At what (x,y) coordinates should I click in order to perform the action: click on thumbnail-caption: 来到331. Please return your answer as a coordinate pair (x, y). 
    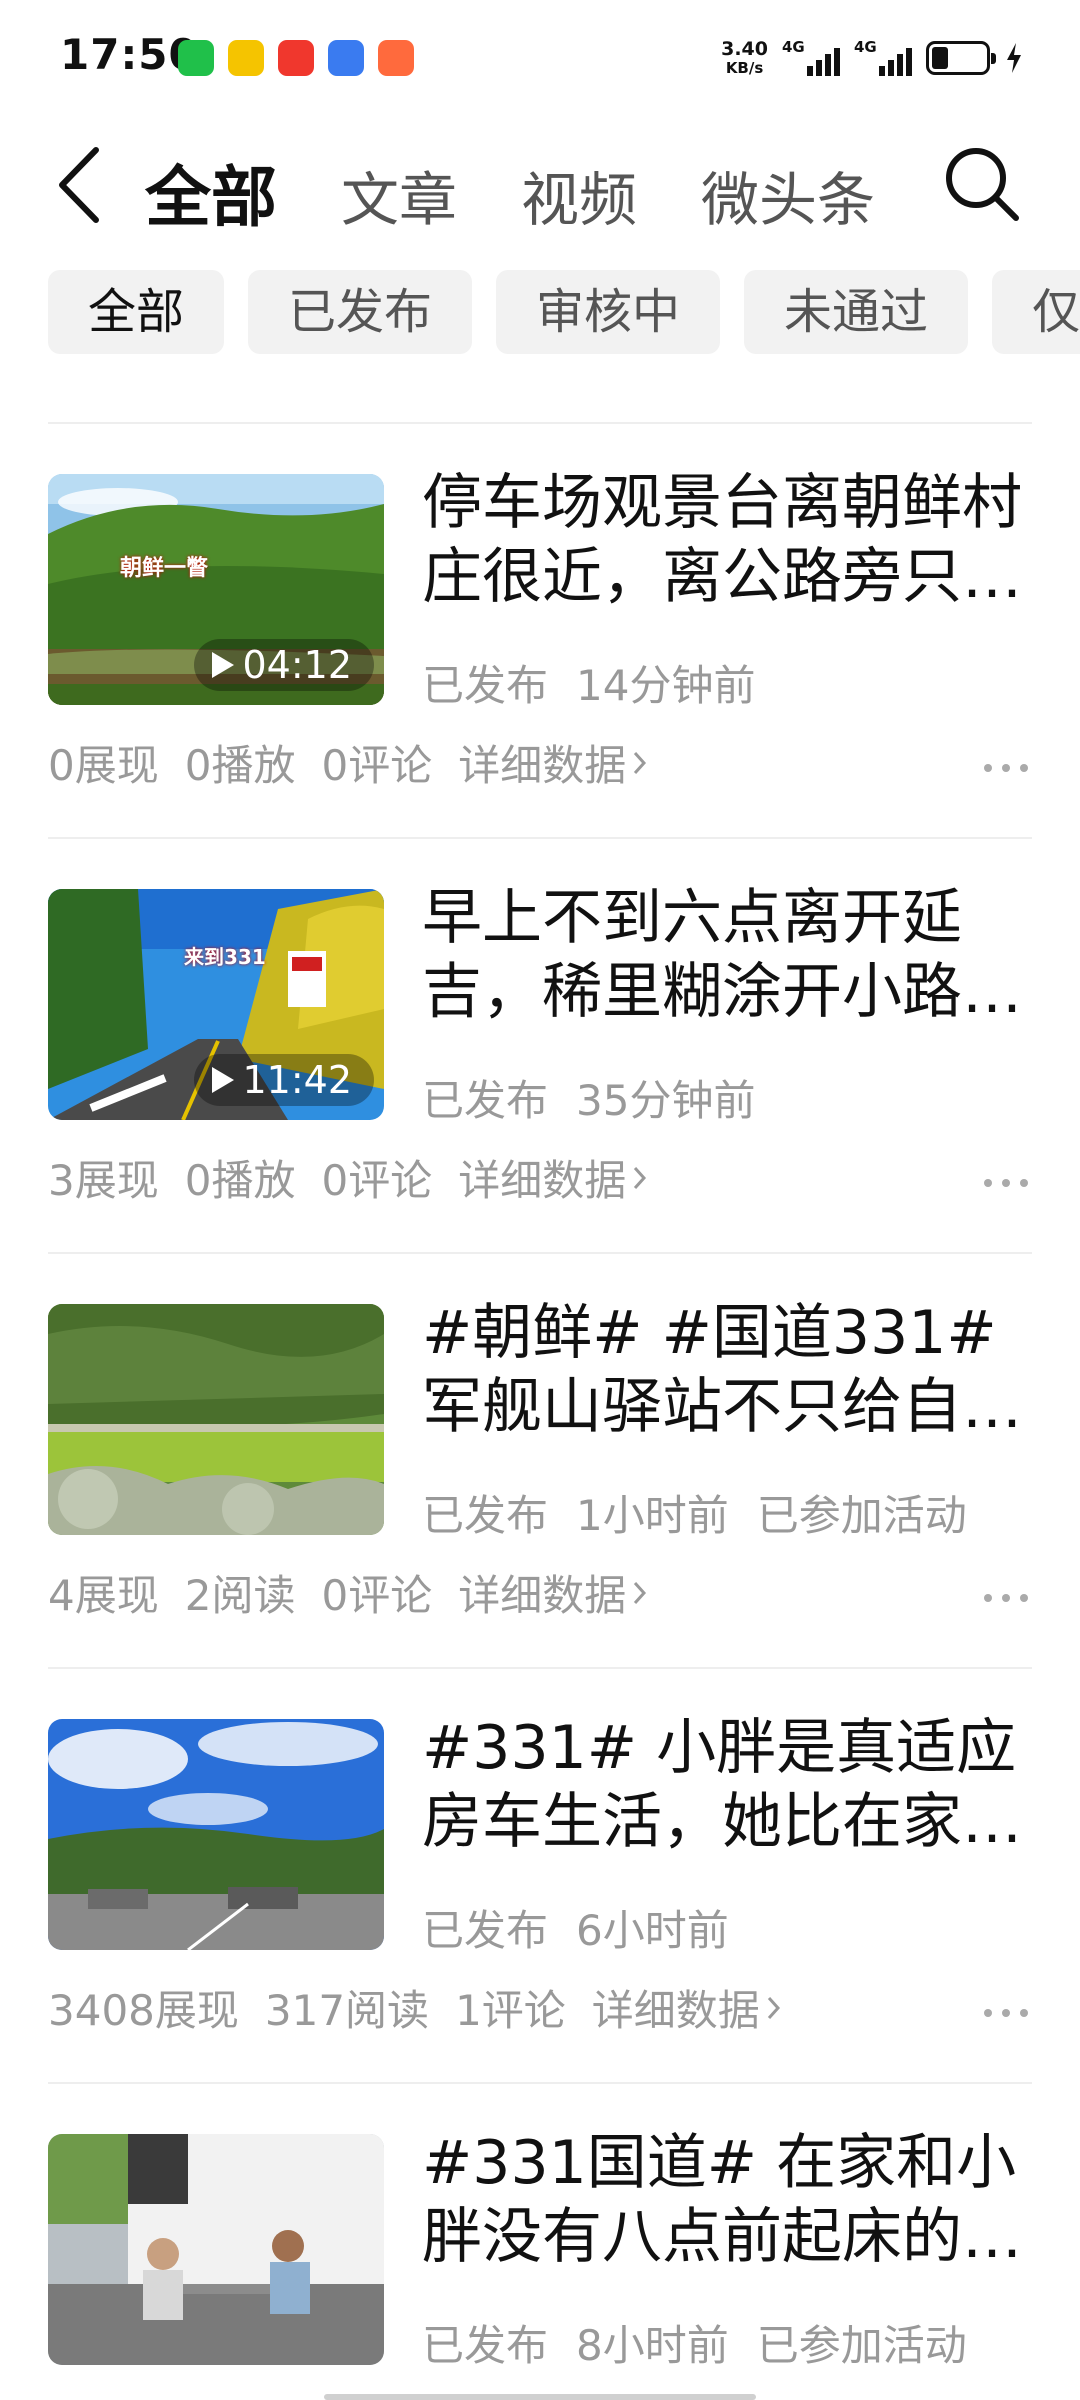
    Looking at the image, I should click on (225, 957).